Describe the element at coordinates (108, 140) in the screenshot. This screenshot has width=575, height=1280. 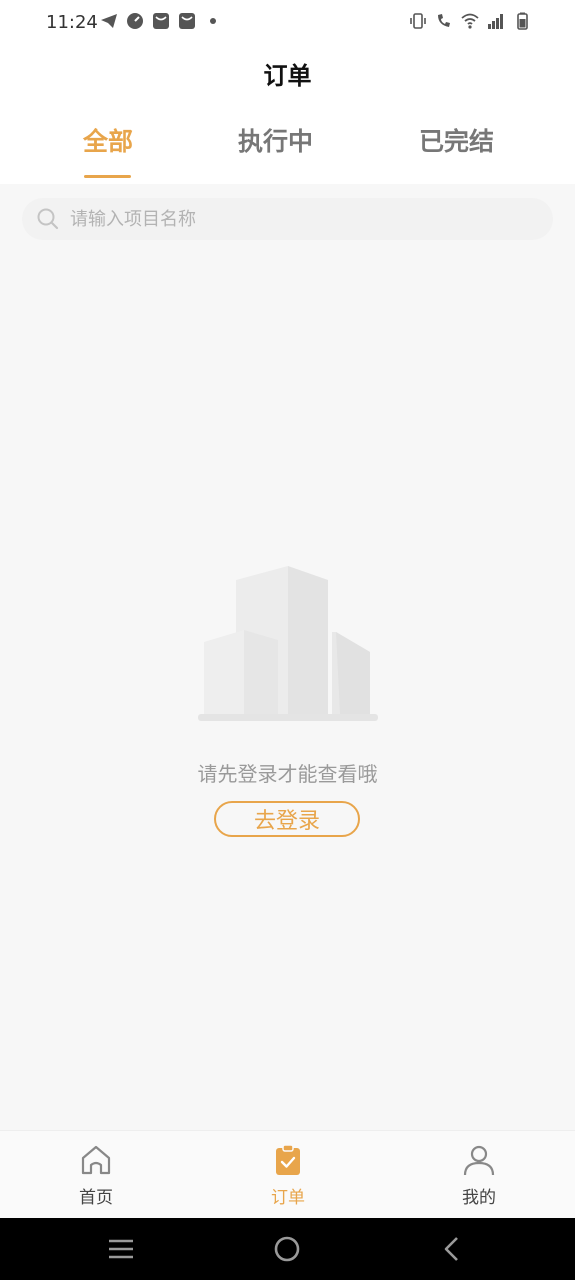
I see `tab-all: 全部` at that location.